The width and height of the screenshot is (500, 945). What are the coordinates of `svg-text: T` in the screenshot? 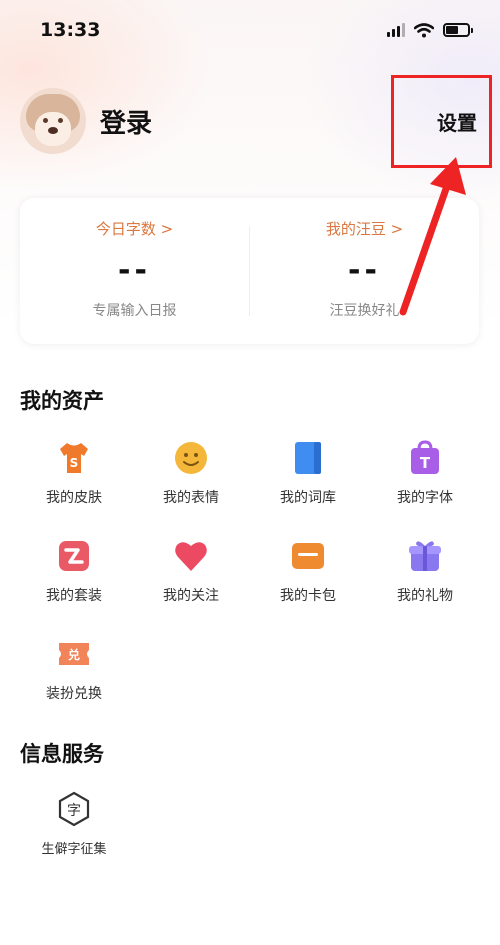 It's located at (425, 463).